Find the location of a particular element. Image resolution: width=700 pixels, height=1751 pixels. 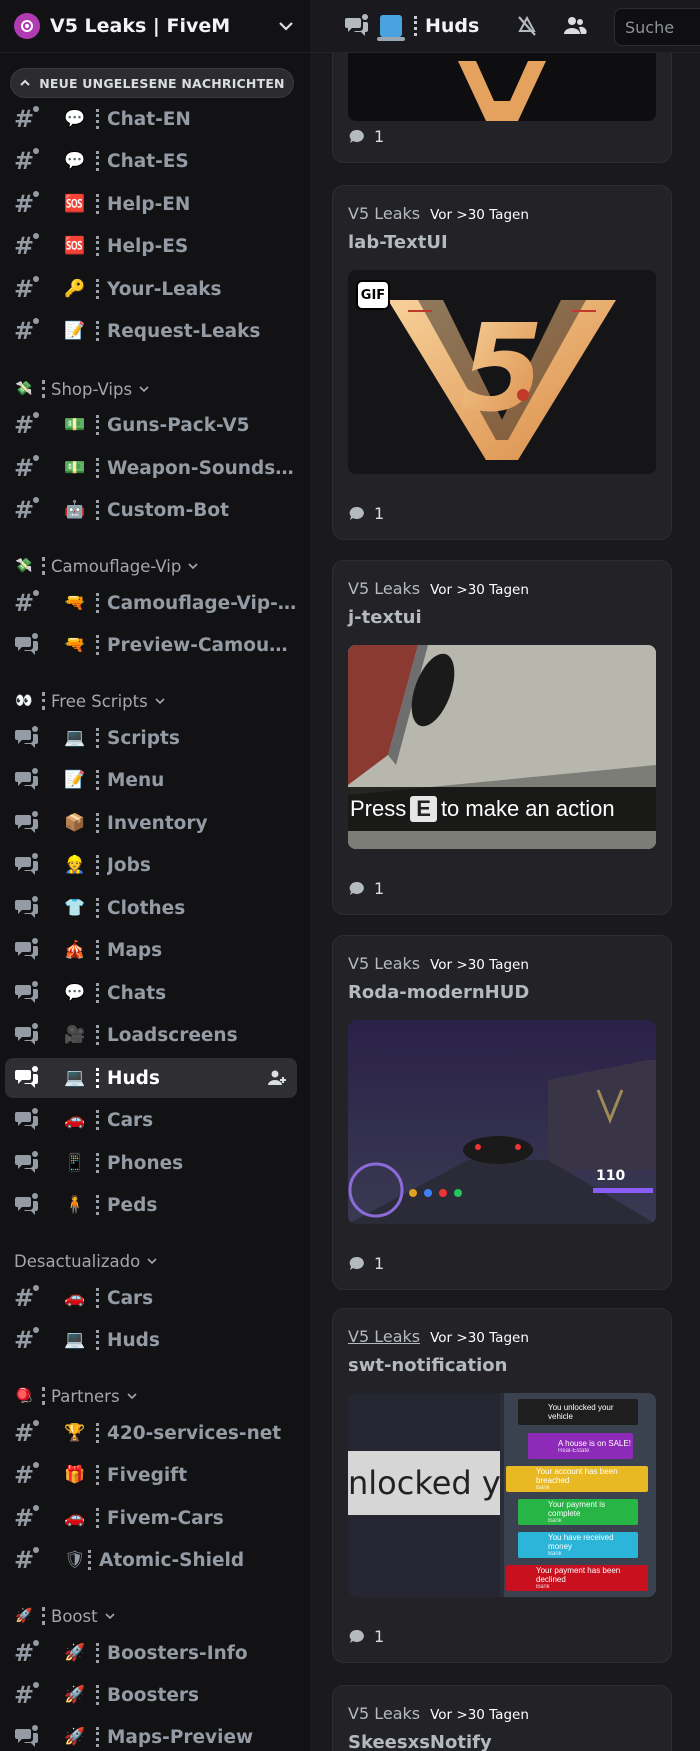

channel-loadscreens: 🎥 Loadscreens is located at coordinates (155, 1035).